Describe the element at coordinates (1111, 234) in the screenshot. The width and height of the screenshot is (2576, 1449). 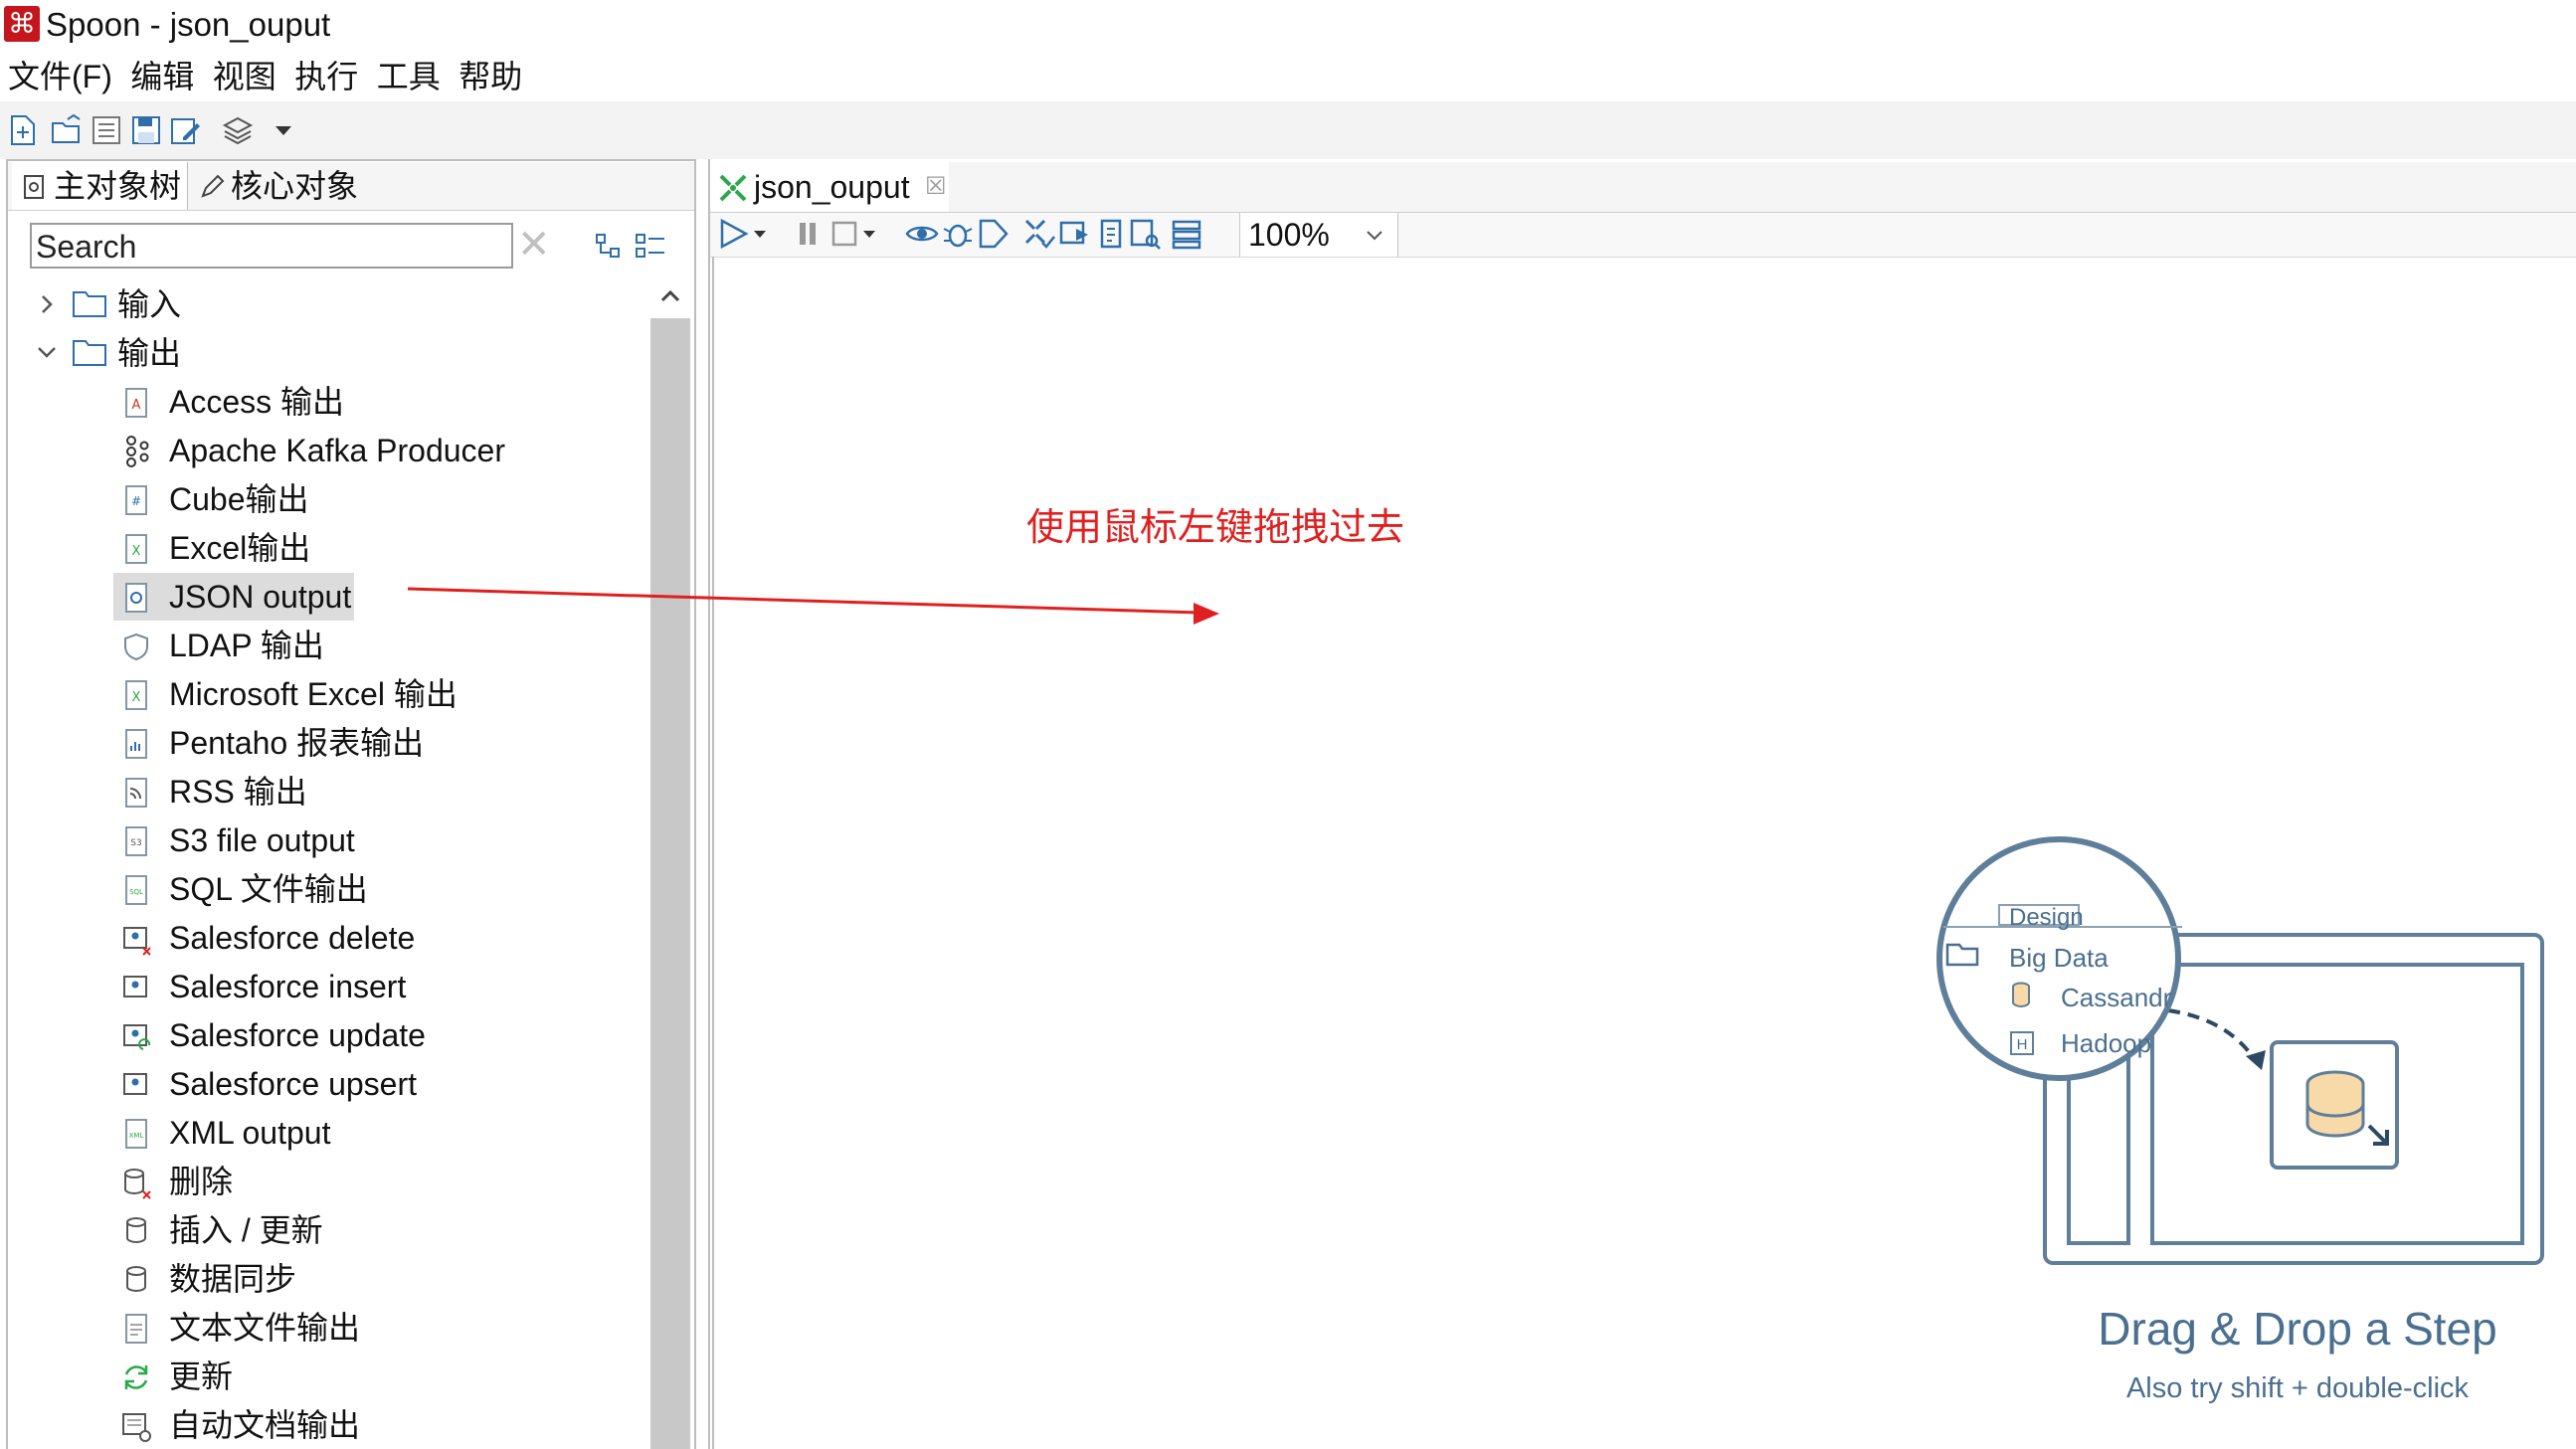
I see `sql-icon` at that location.